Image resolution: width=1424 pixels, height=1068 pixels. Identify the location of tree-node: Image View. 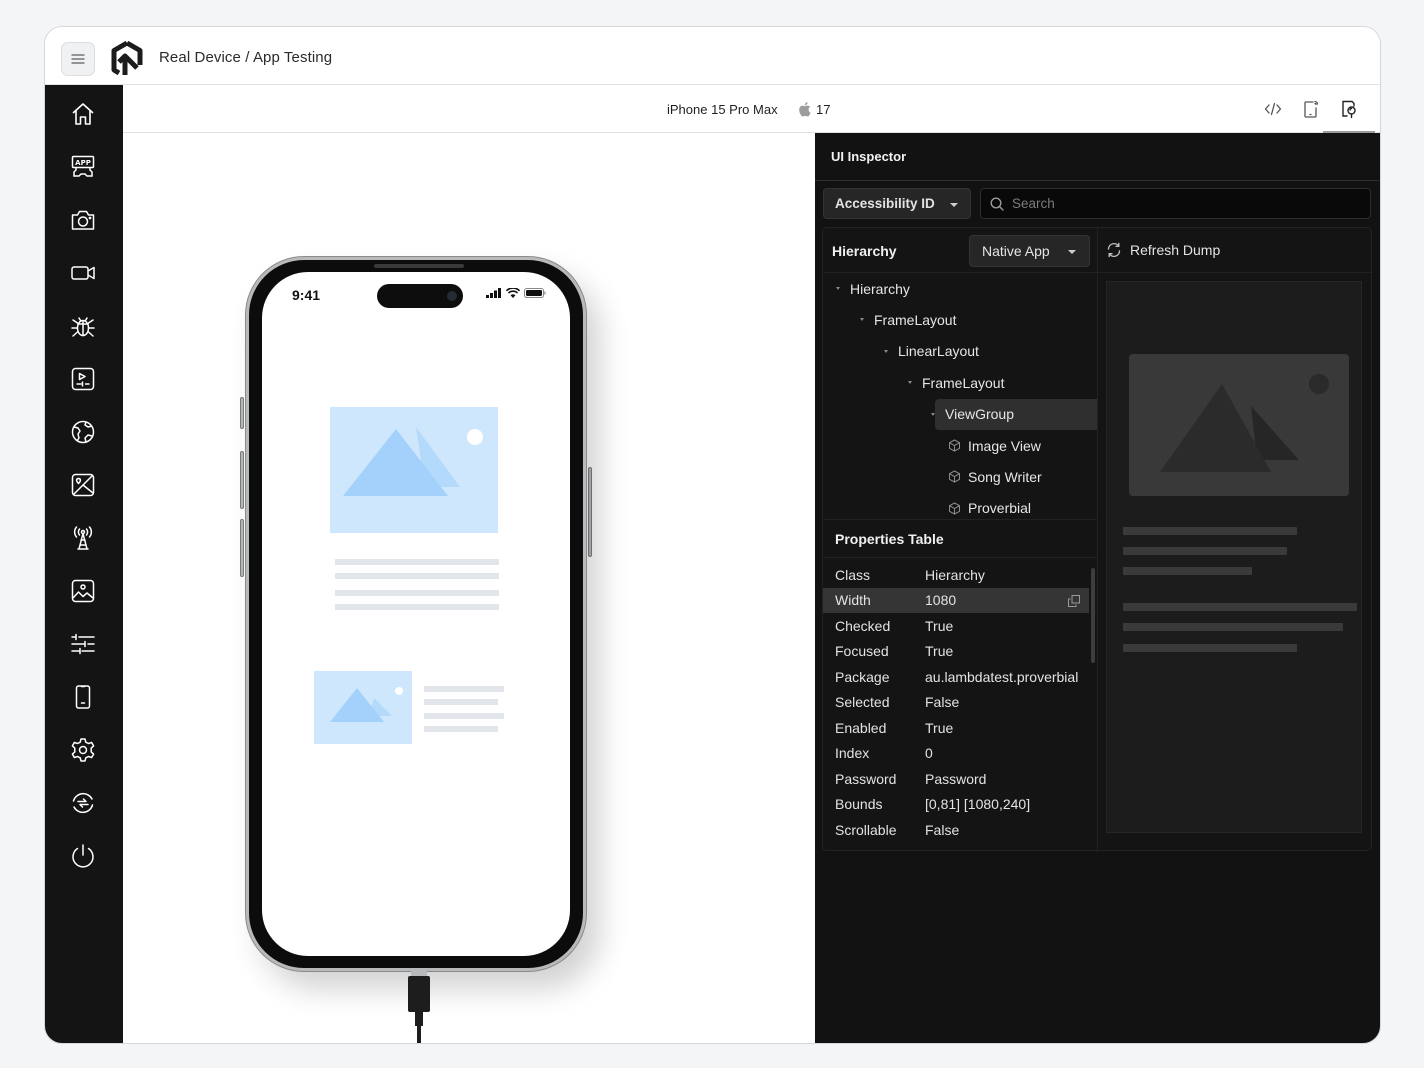
(960, 445).